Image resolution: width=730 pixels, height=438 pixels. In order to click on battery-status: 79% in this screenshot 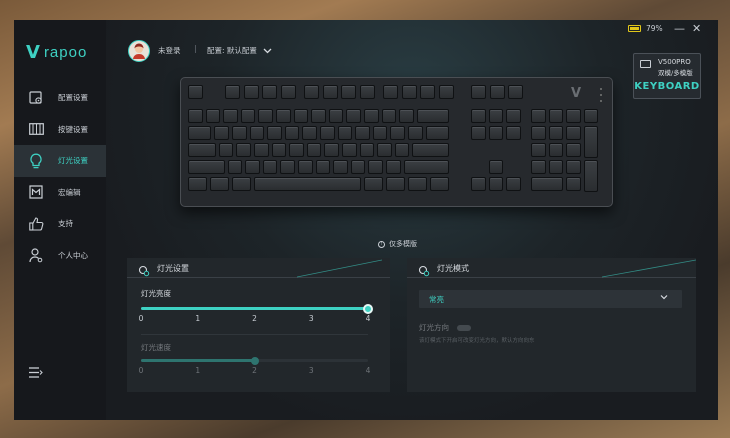, I will do `click(645, 28)`.